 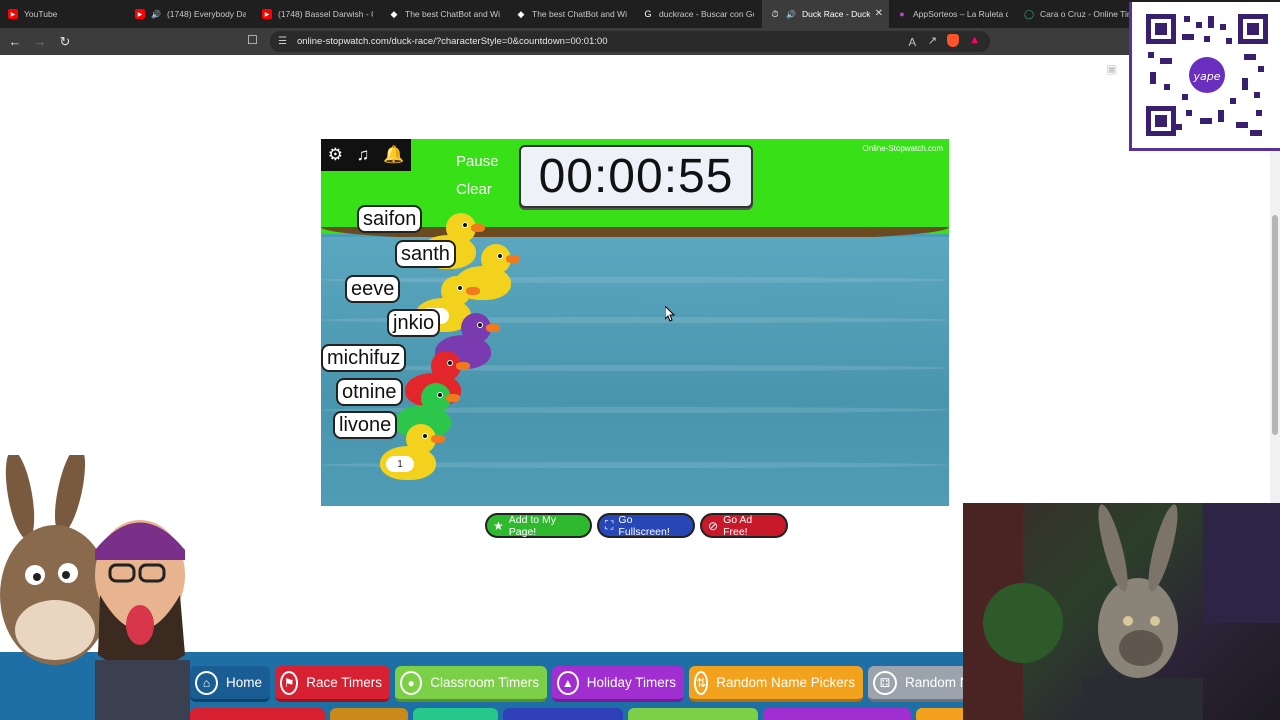 I want to click on browser-tab: Gduckrace - Buscar con Go, so click(x=698, y=14).